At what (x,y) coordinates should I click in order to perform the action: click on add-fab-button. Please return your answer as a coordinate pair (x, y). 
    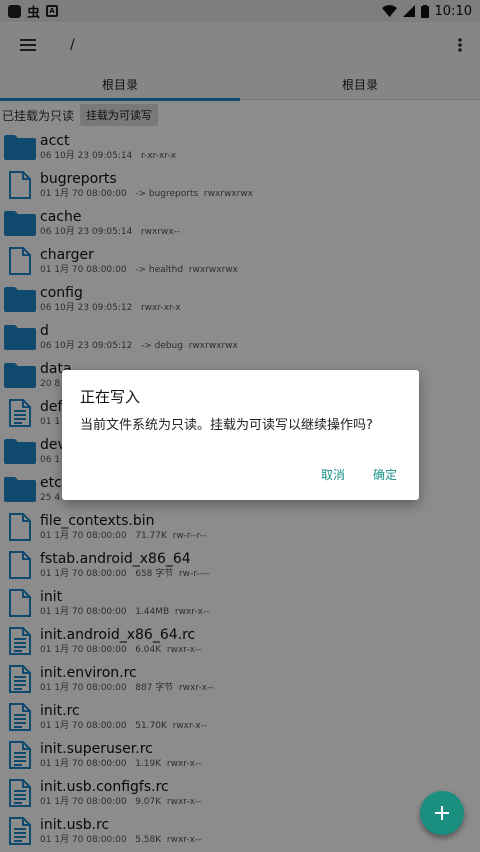
    Looking at the image, I should click on (442, 813).